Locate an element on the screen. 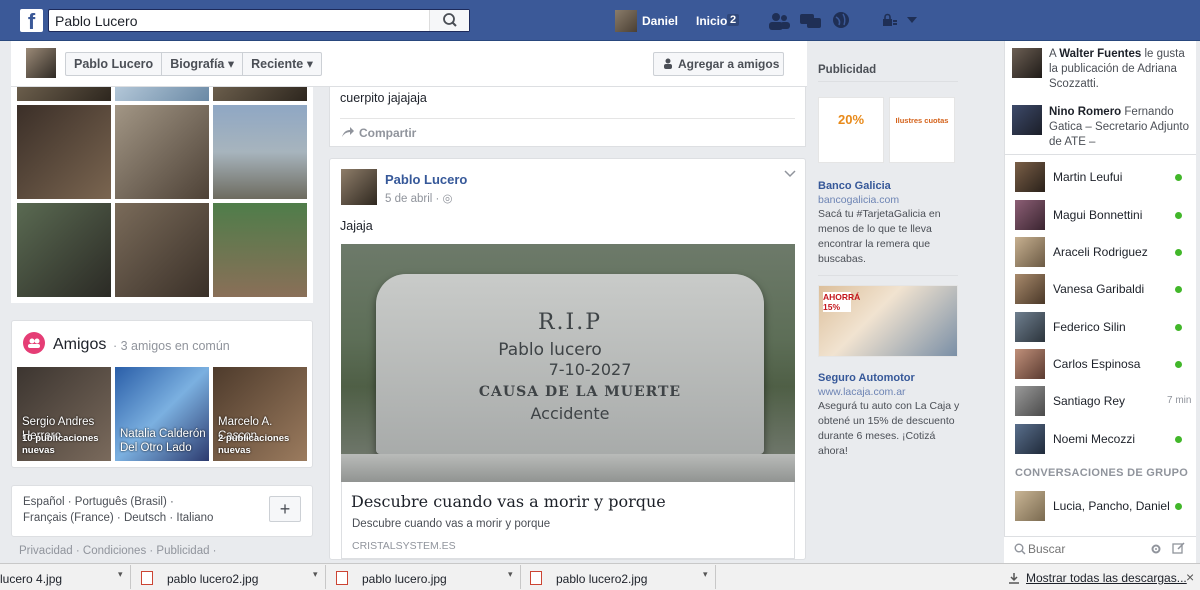 The width and height of the screenshot is (1200, 590). add-friend-button: Agregar a amigos is located at coordinates (718, 64).